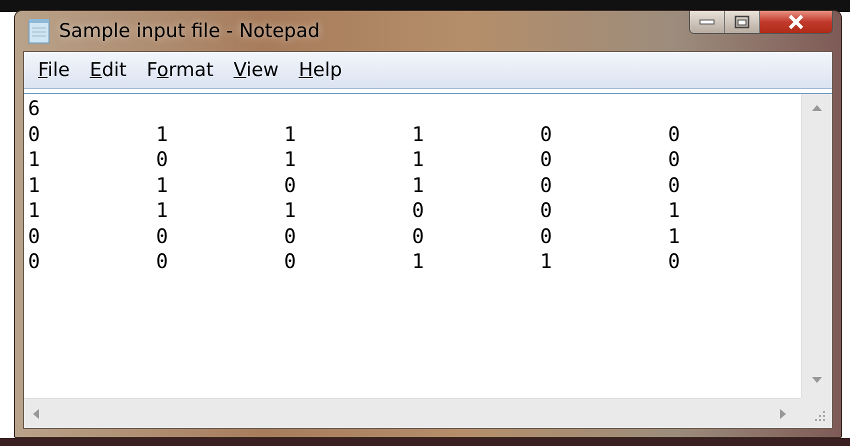  I want to click on window-title: Sample input file - Notepad, so click(189, 31).